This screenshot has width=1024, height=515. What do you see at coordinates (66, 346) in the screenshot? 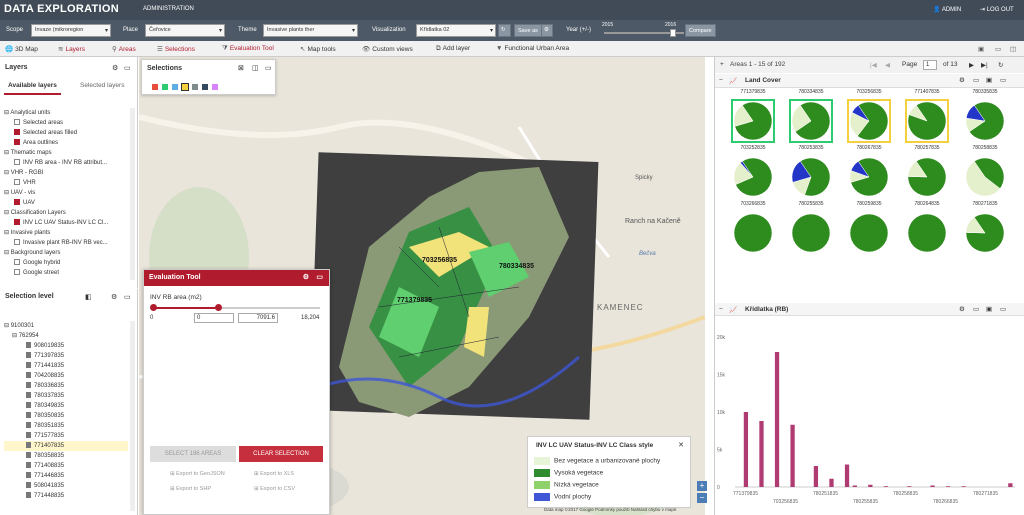
I see `selection-item: 908019835` at bounding box center [66, 346].